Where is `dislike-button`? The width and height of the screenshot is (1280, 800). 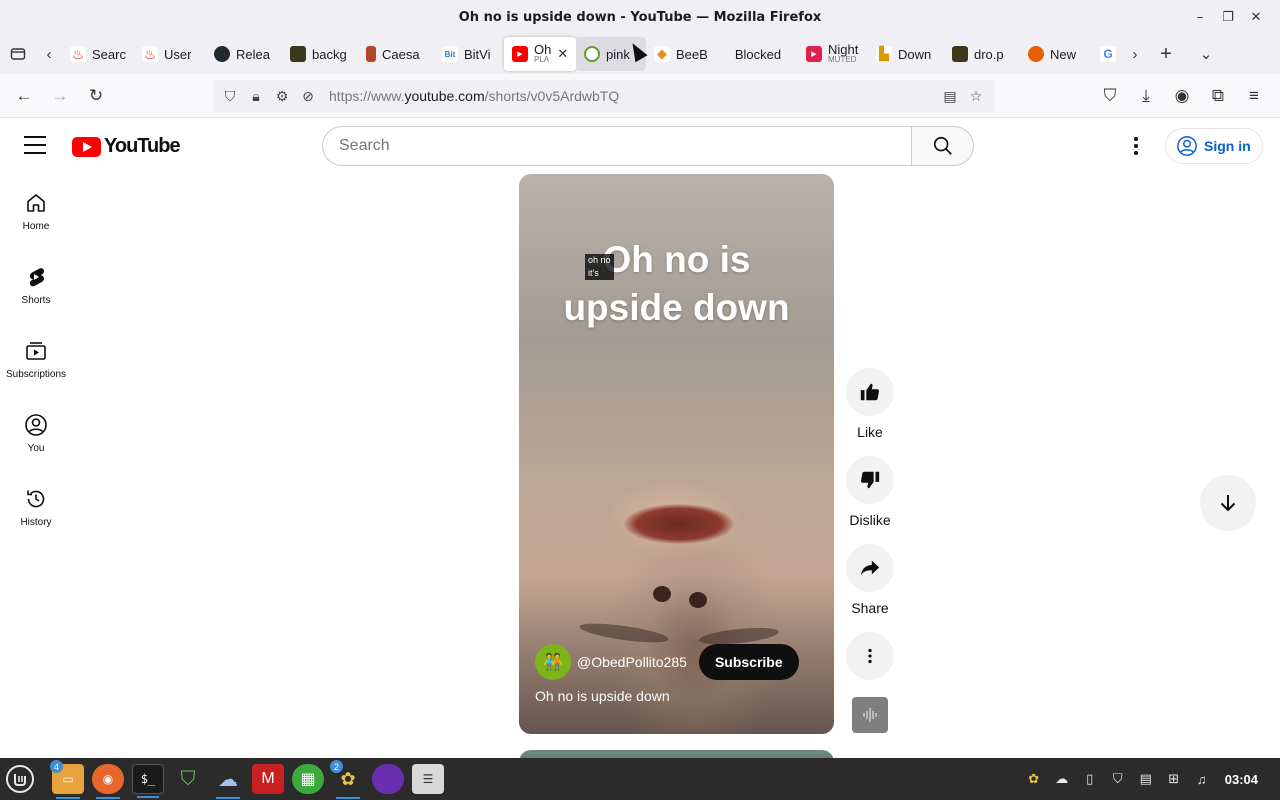 dislike-button is located at coordinates (870, 480).